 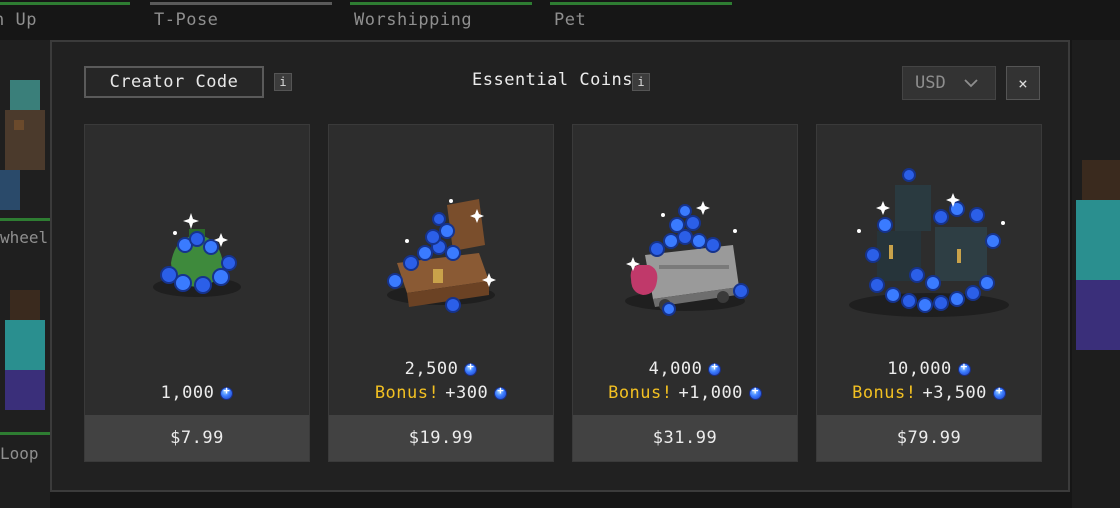 I want to click on bg-tab-worshipping: Worshipping, so click(x=441, y=18).